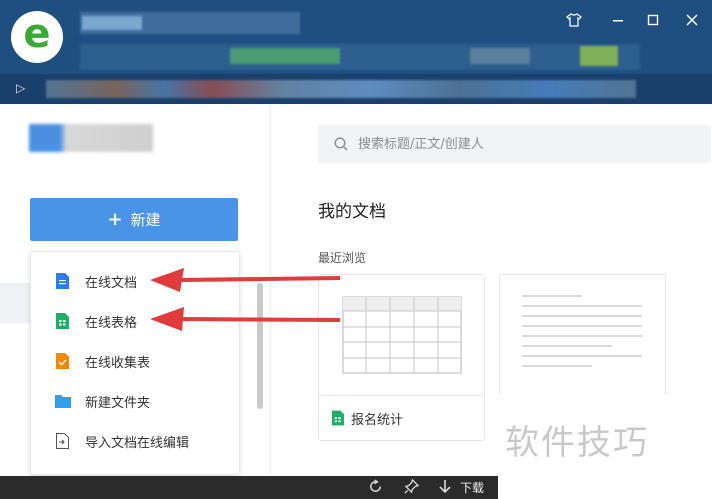  I want to click on recent-doc-card, so click(582, 334).